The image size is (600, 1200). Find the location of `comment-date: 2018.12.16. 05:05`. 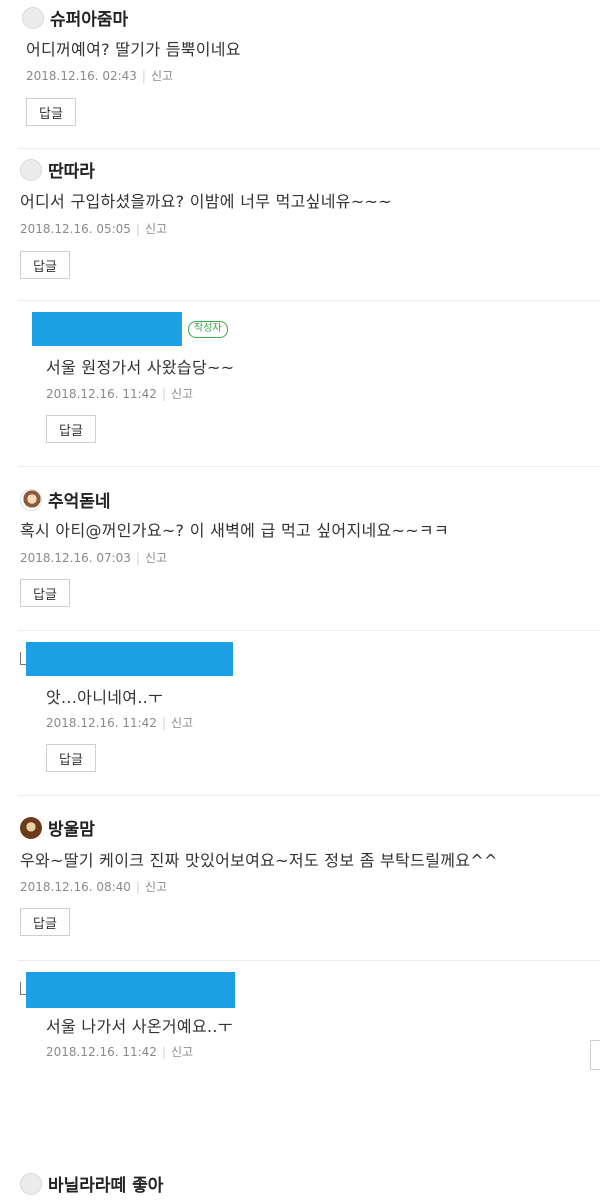

comment-date: 2018.12.16. 05:05 is located at coordinates (75, 229).